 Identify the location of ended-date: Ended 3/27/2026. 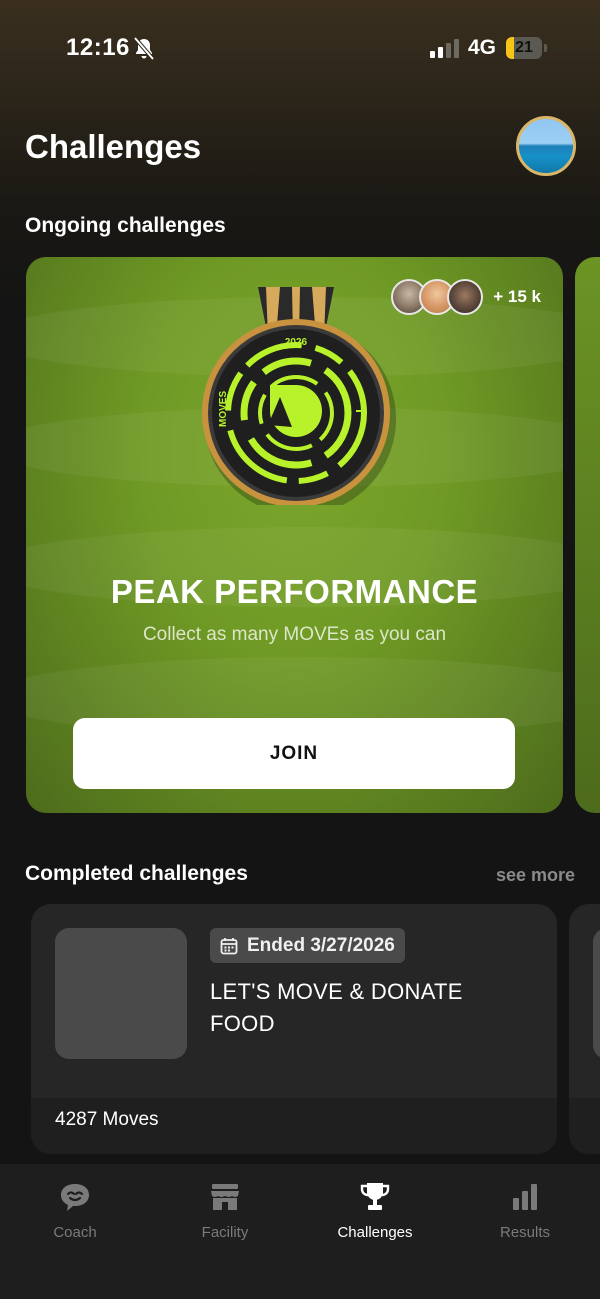
(321, 945).